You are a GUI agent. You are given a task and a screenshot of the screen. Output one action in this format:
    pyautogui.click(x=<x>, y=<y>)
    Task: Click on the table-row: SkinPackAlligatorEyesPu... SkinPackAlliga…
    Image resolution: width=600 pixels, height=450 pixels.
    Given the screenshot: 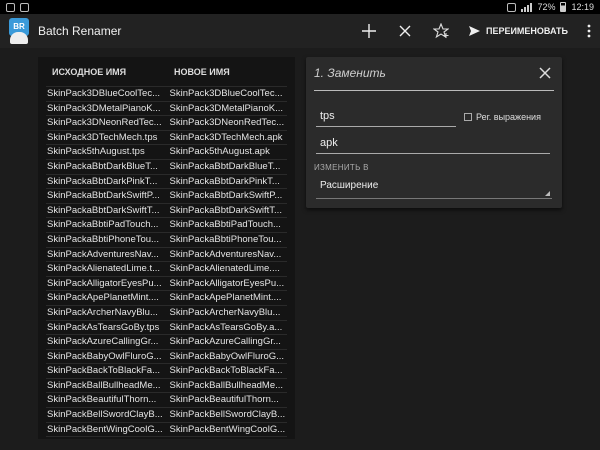 What is the action you would take?
    pyautogui.click(x=166, y=283)
    